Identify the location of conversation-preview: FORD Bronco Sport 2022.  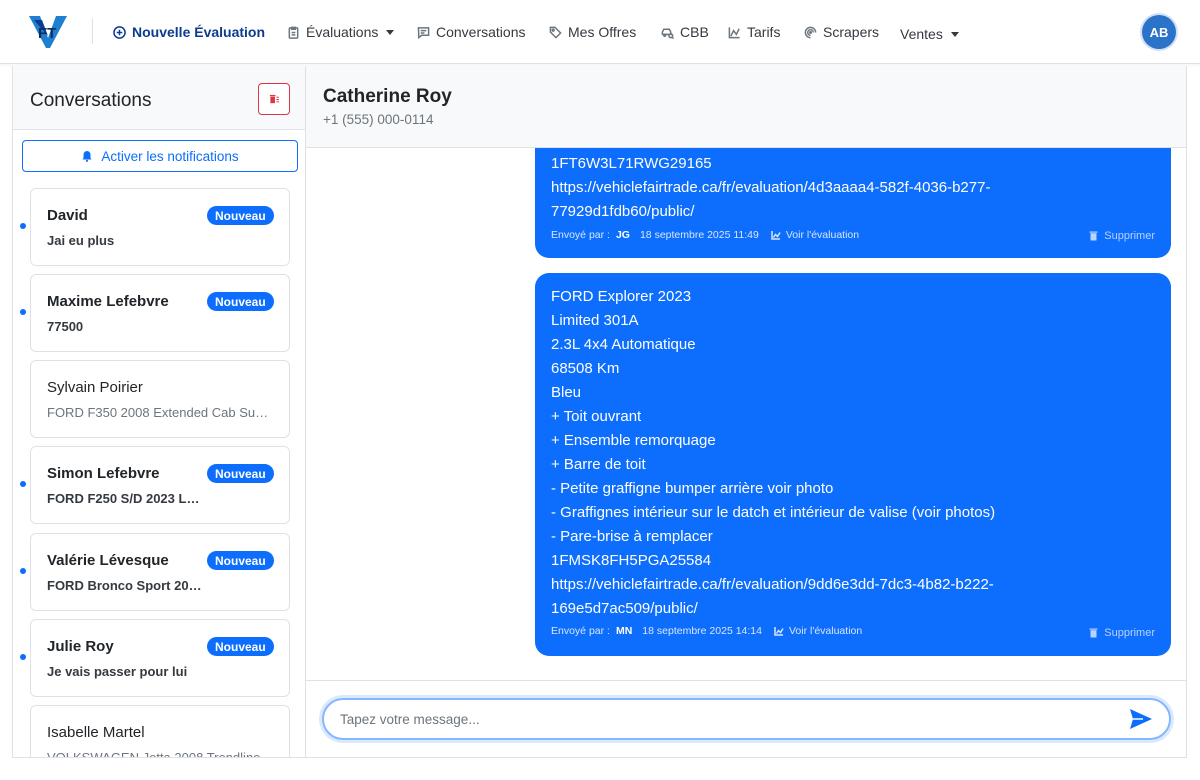
(125, 585).